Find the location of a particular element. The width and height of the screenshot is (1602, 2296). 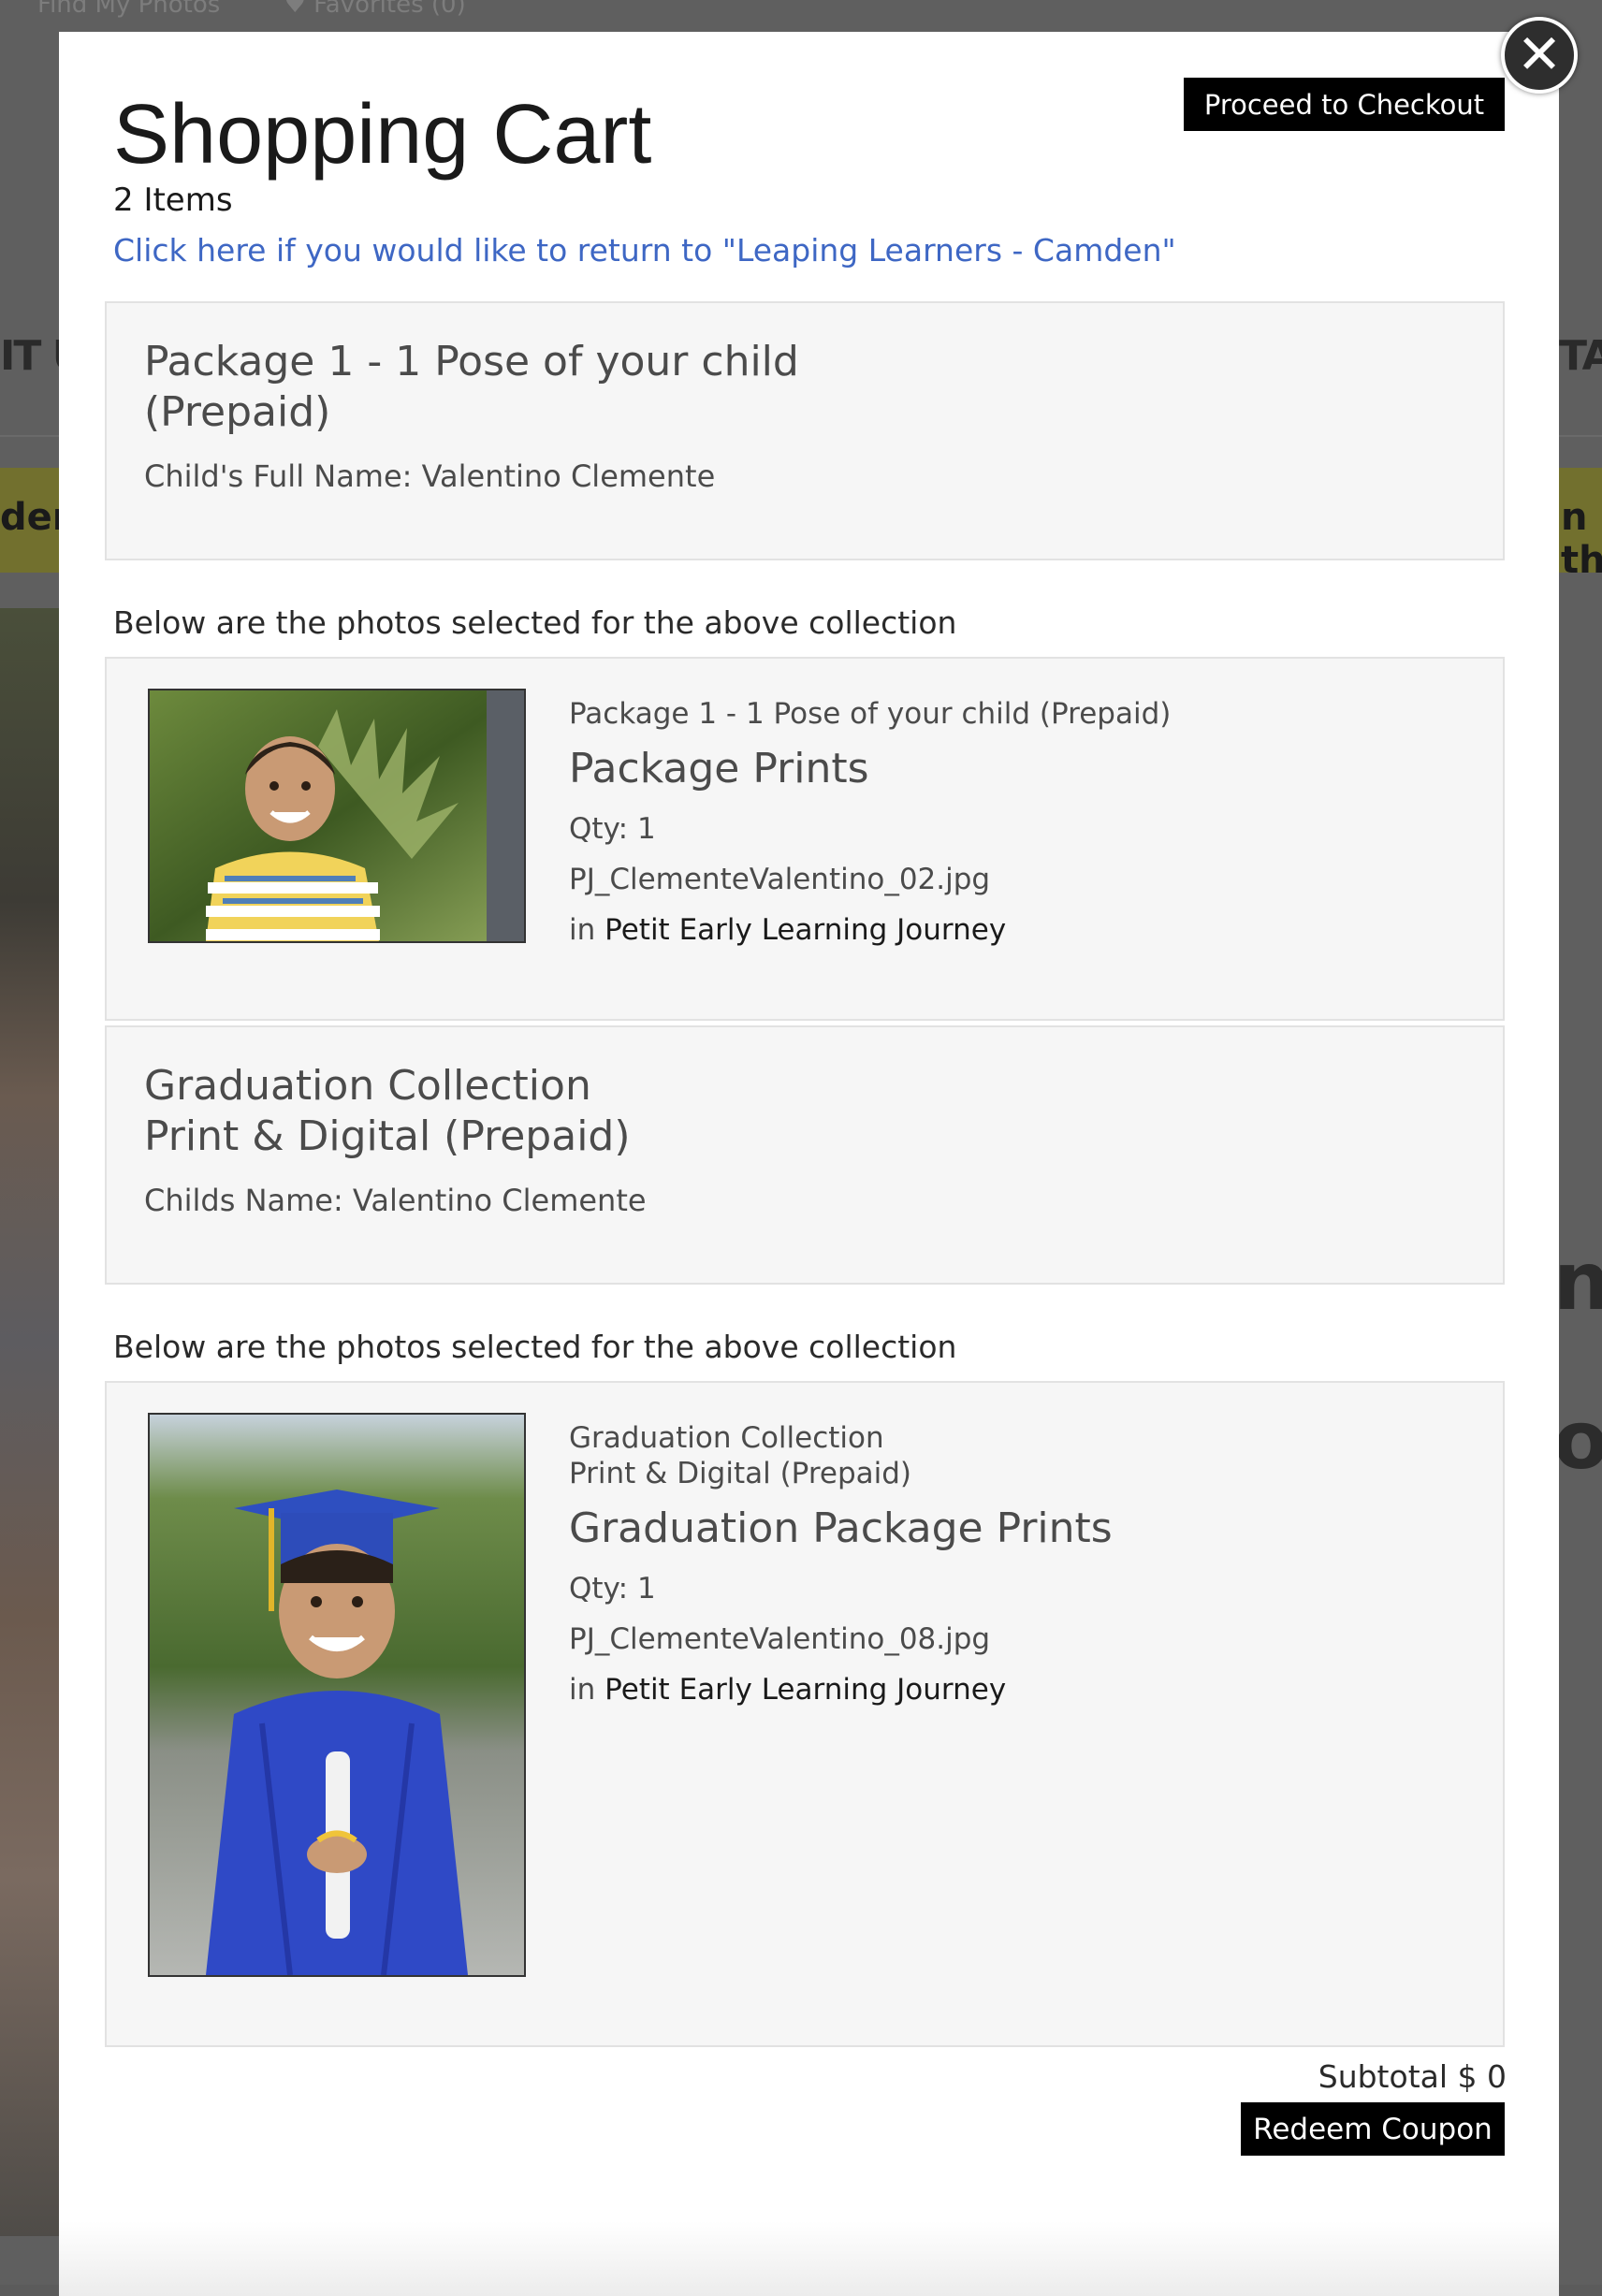

background-nav-find-photos: Find My Photos is located at coordinates (129, 9).